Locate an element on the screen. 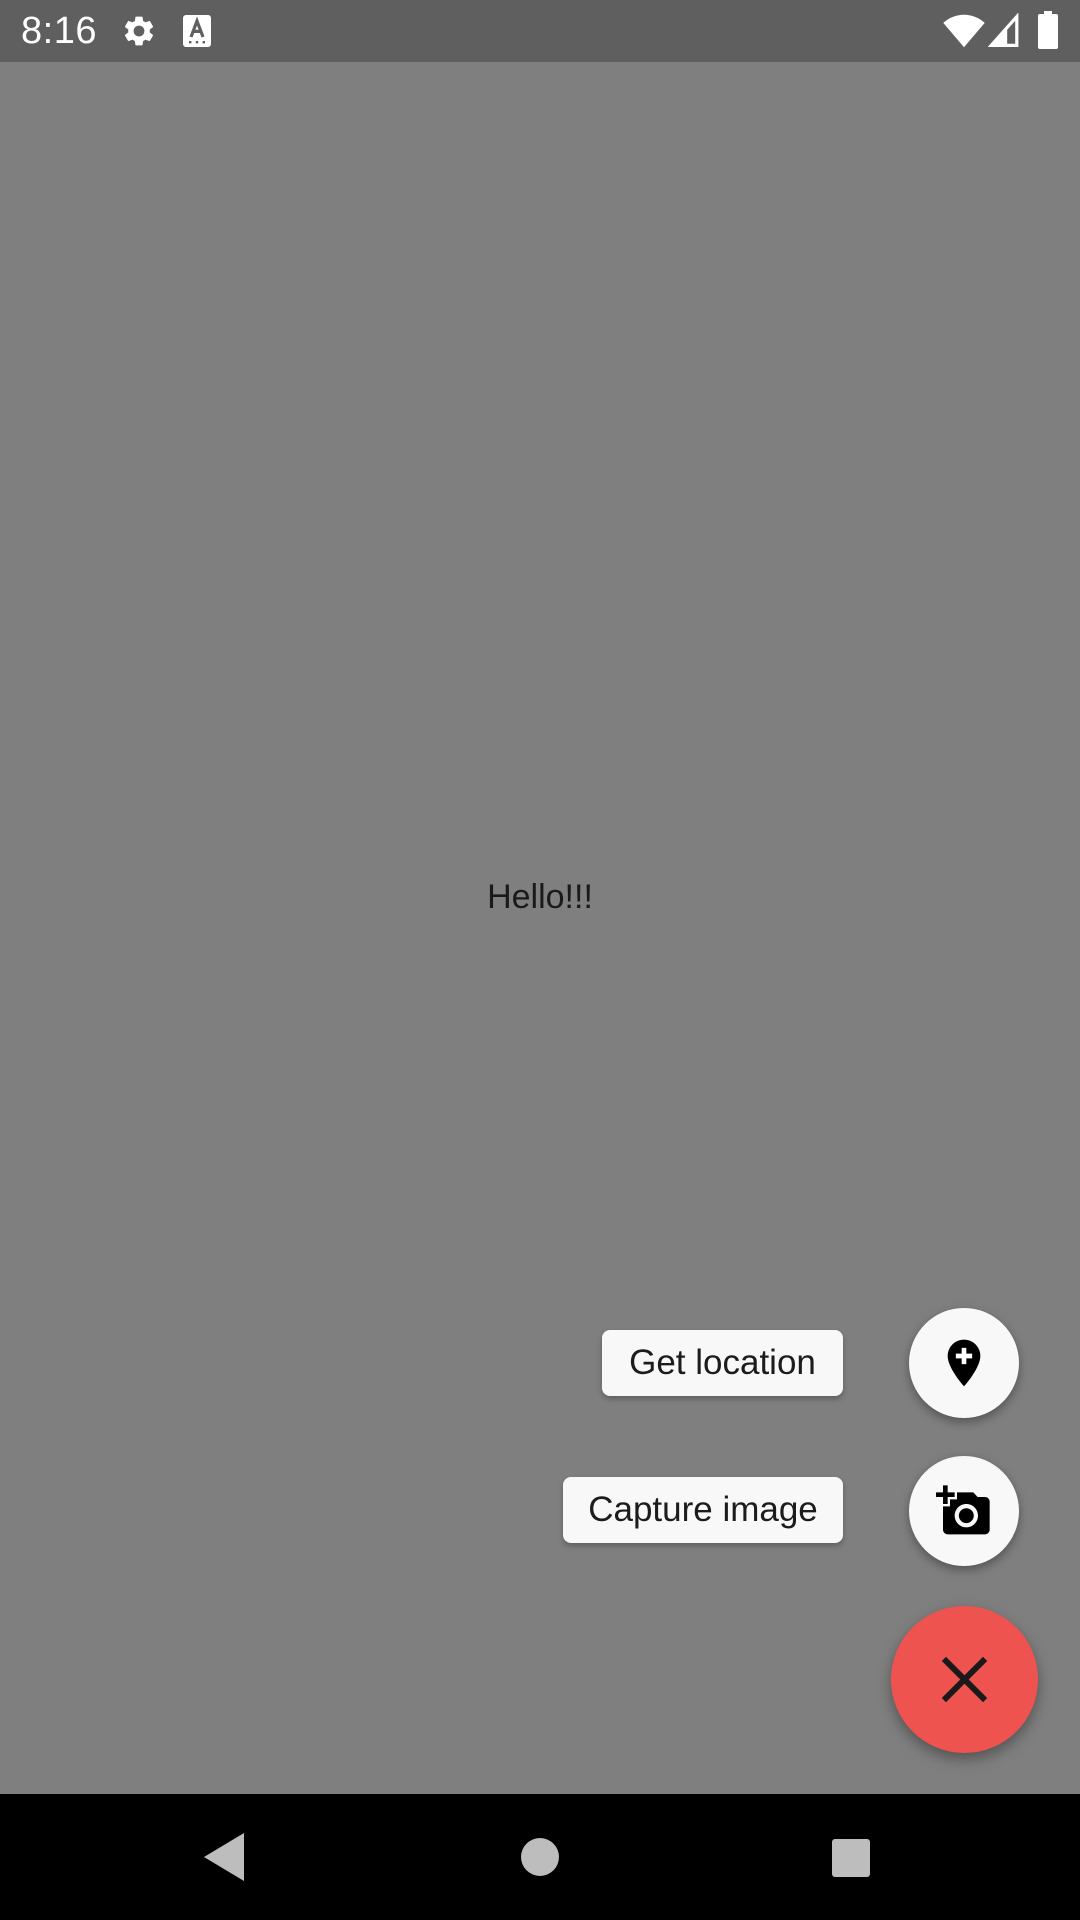 The height and width of the screenshot is (1920, 1080). get-location-button is located at coordinates (964, 1363).